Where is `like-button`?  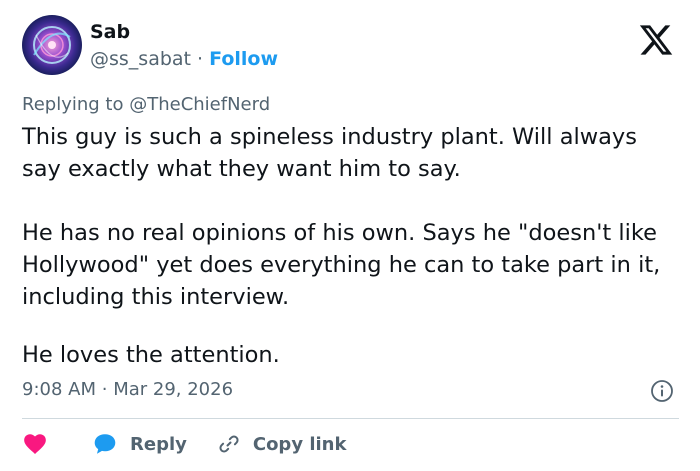
like-button is located at coordinates (35, 444).